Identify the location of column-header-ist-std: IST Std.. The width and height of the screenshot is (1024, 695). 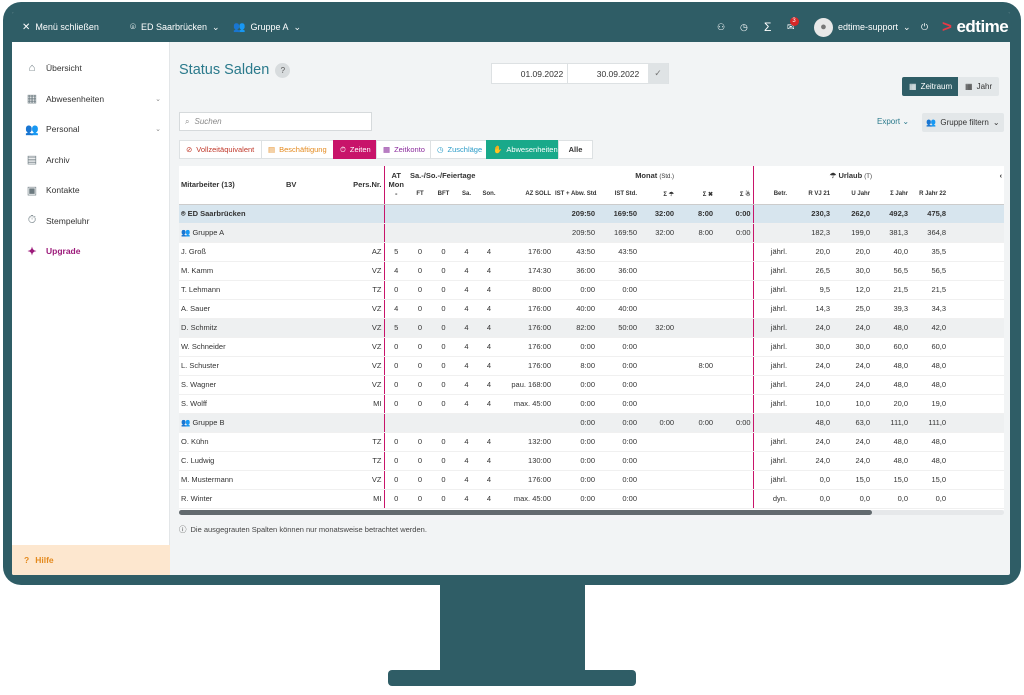
(618, 195).